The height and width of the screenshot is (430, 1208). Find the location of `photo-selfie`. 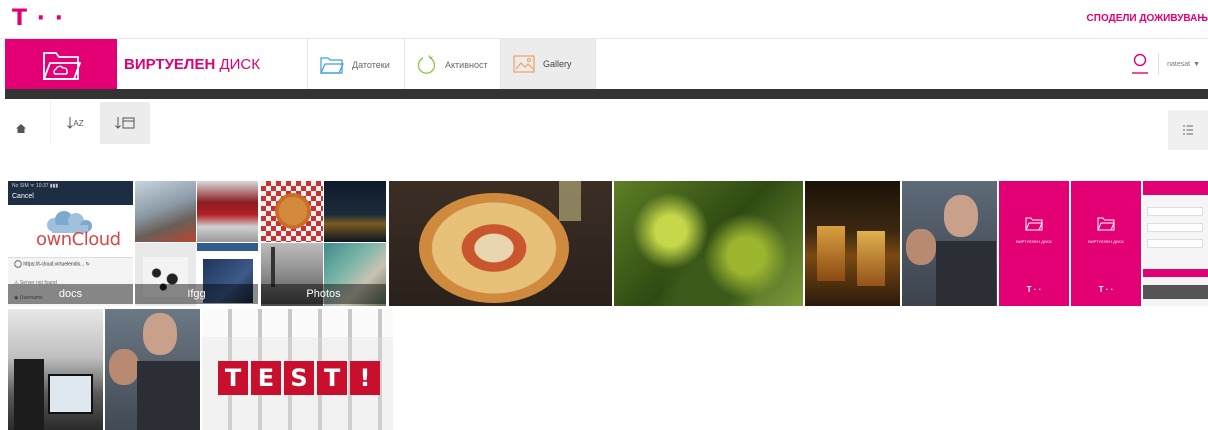

photo-selfie is located at coordinates (949, 243).